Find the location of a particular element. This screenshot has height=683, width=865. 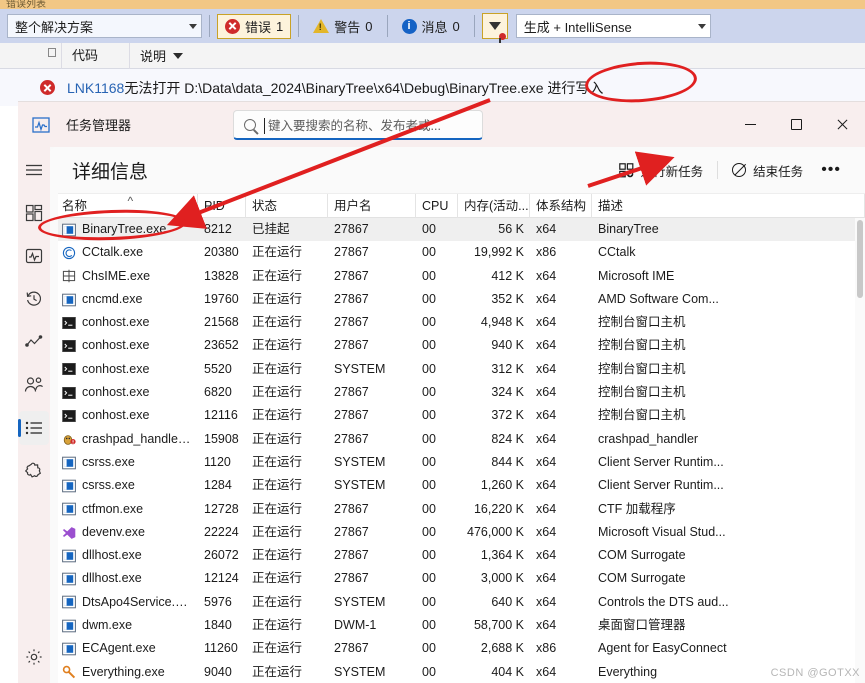

cell-pid: 15908 is located at coordinates (221, 438).